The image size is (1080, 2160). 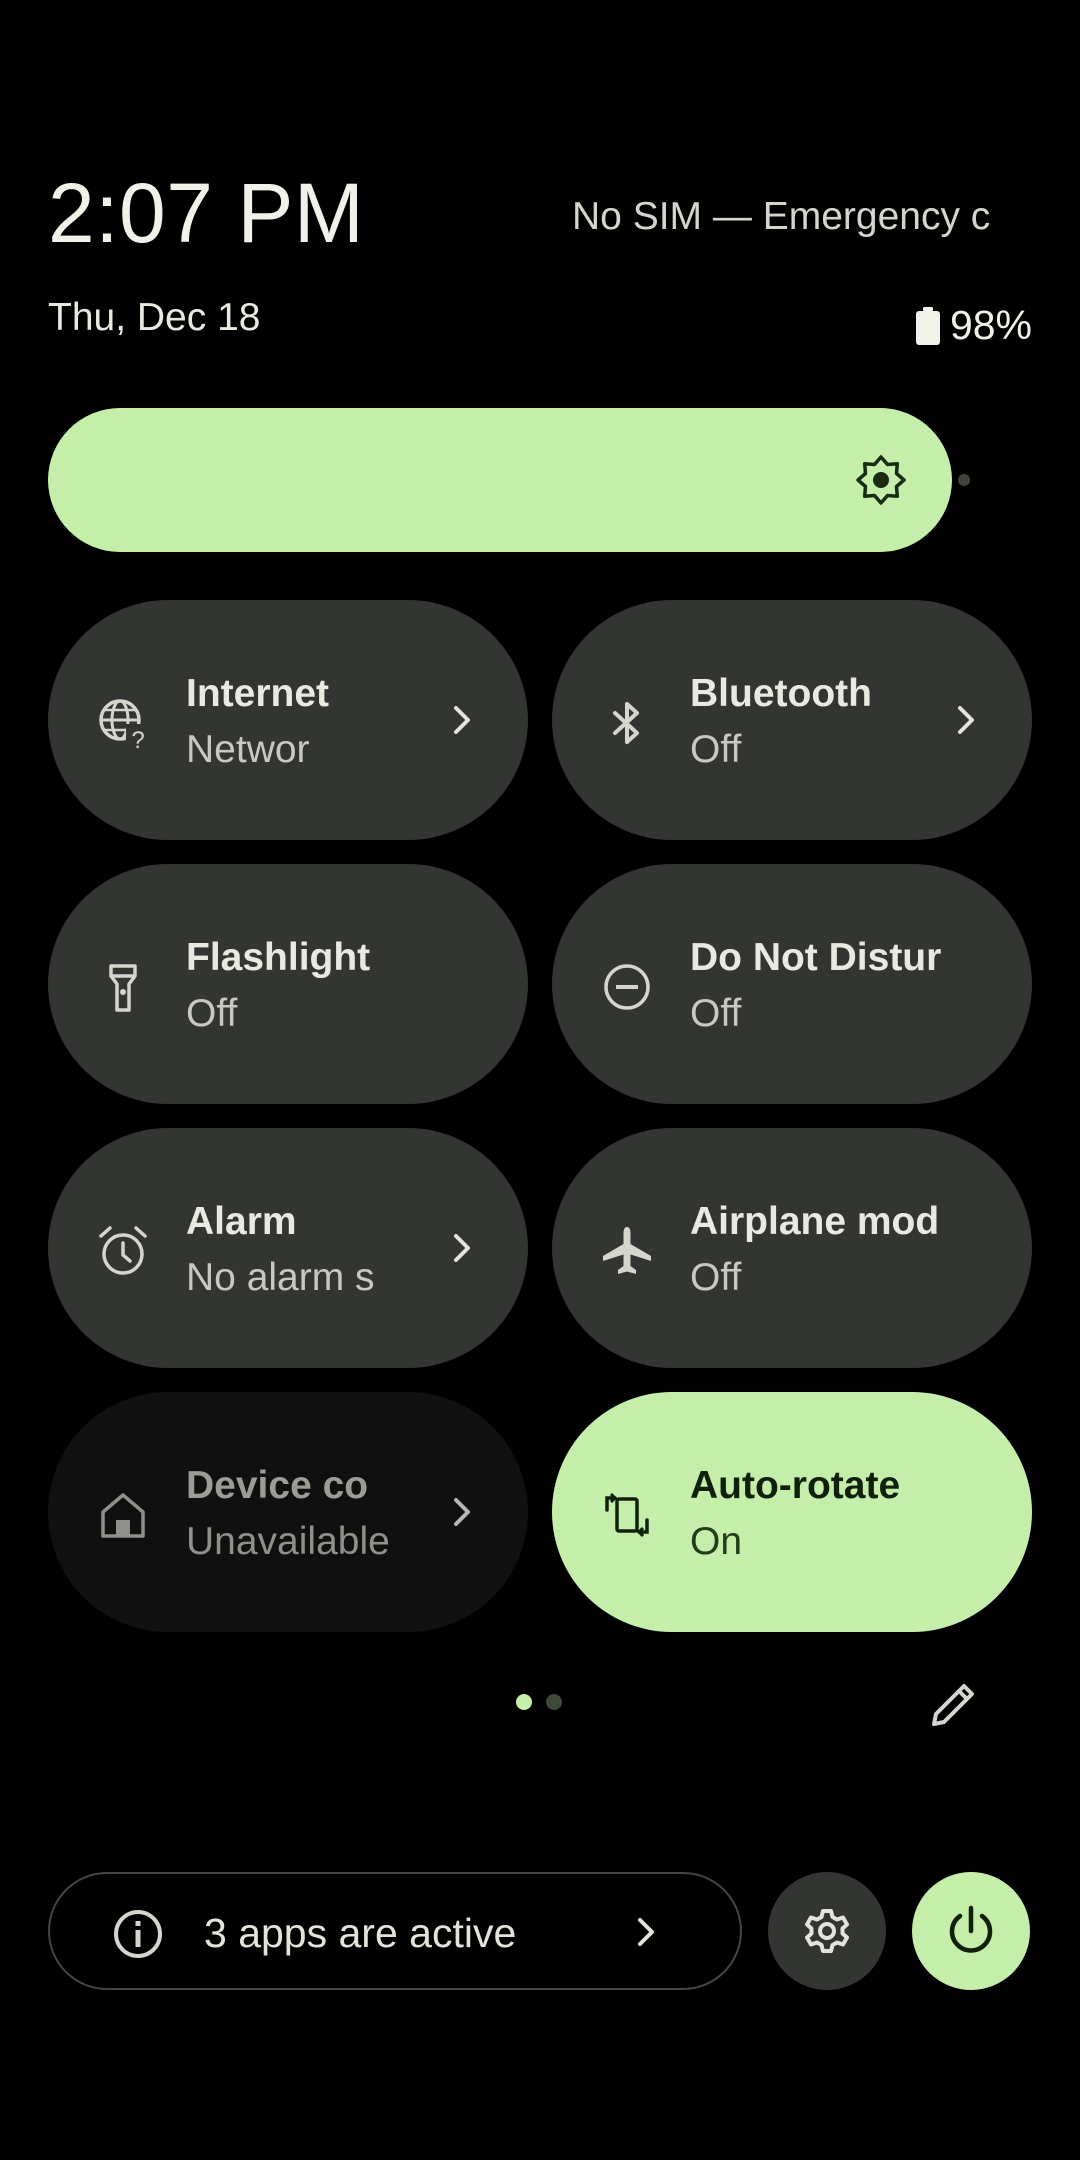 What do you see at coordinates (795, 1485) in the screenshot?
I see `tile-title: Auto-rotate` at bounding box center [795, 1485].